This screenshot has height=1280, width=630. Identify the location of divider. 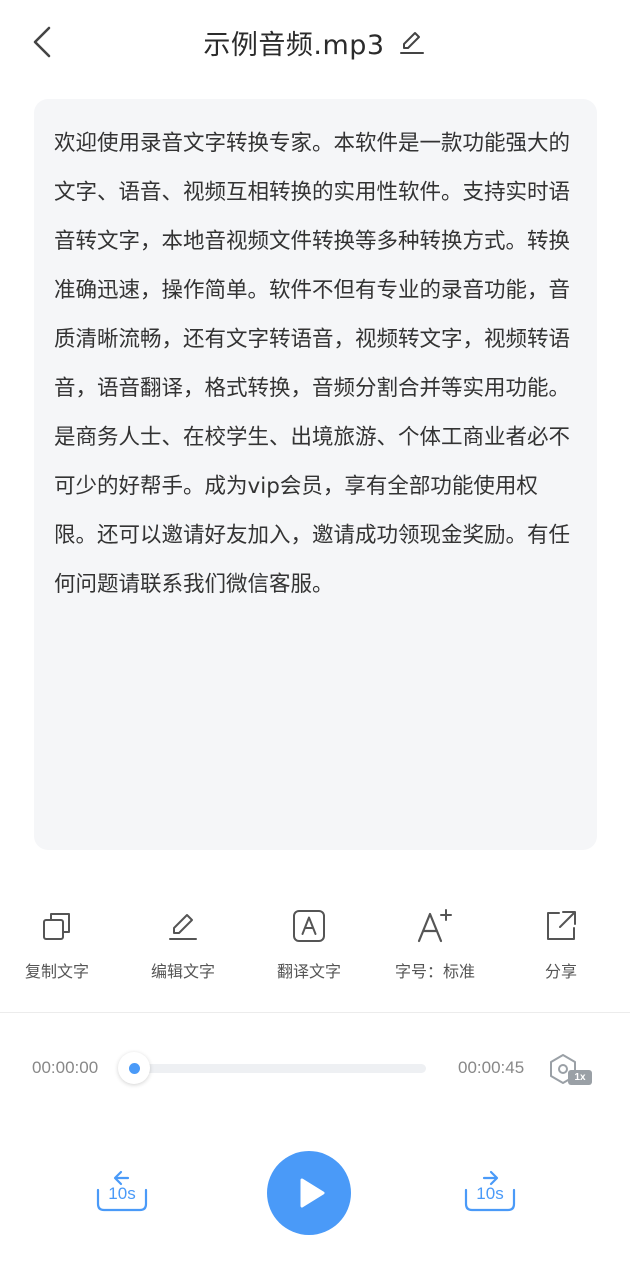
(315, 1012).